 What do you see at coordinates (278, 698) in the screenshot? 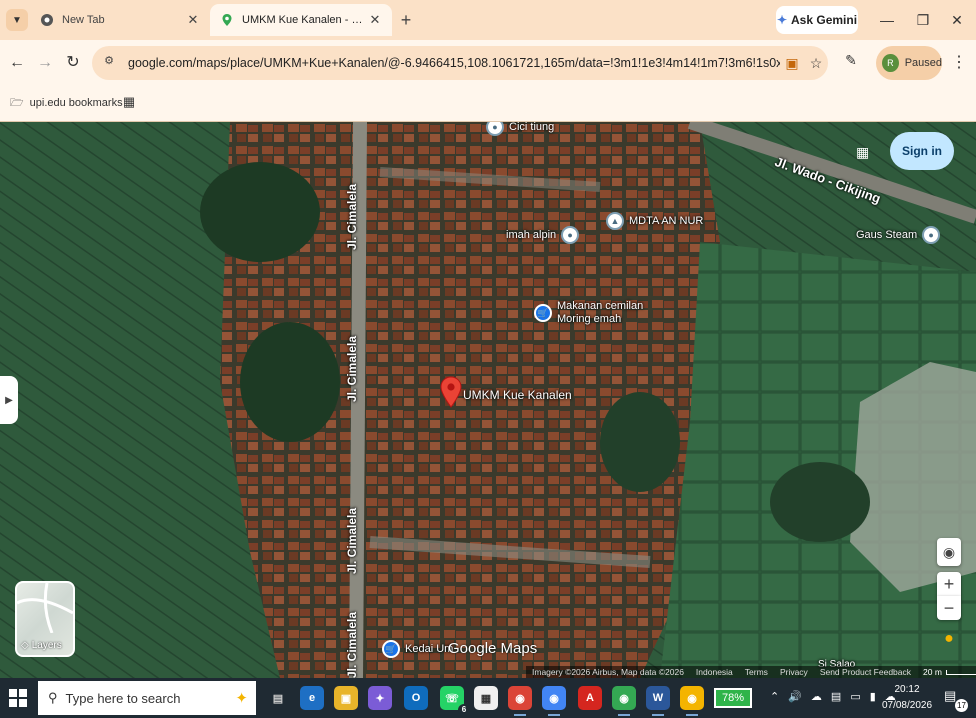
I see `task-view-icon: ▤` at bounding box center [278, 698].